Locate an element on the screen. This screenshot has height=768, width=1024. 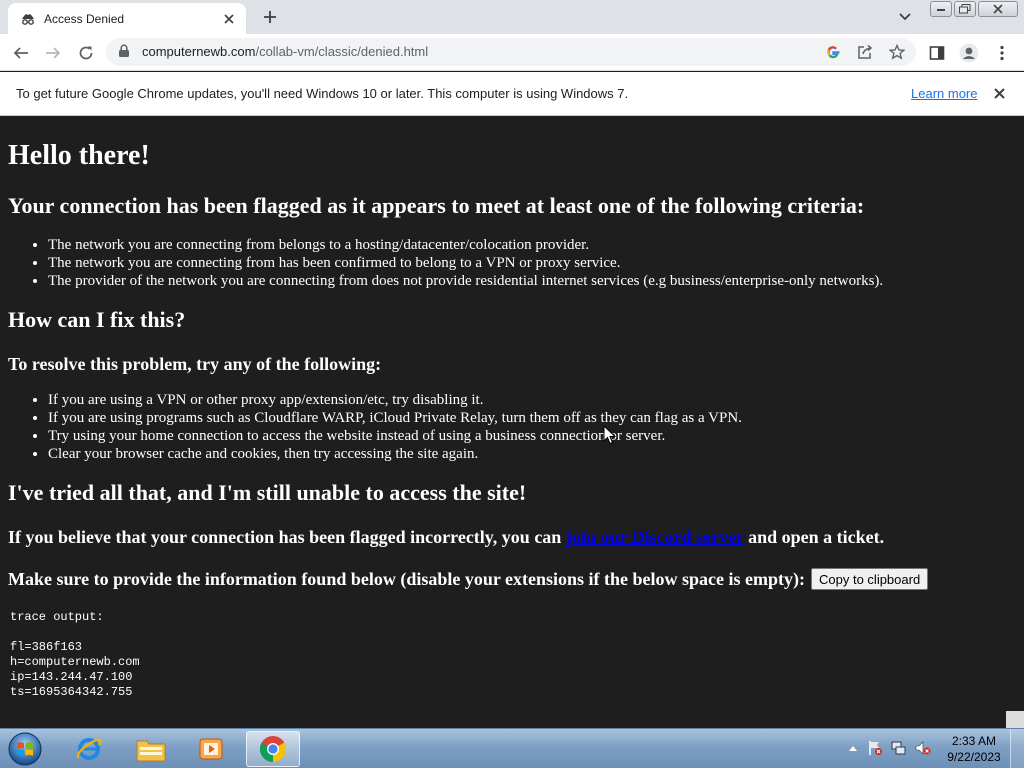
tab-search-chevron-icon is located at coordinates (905, 17).